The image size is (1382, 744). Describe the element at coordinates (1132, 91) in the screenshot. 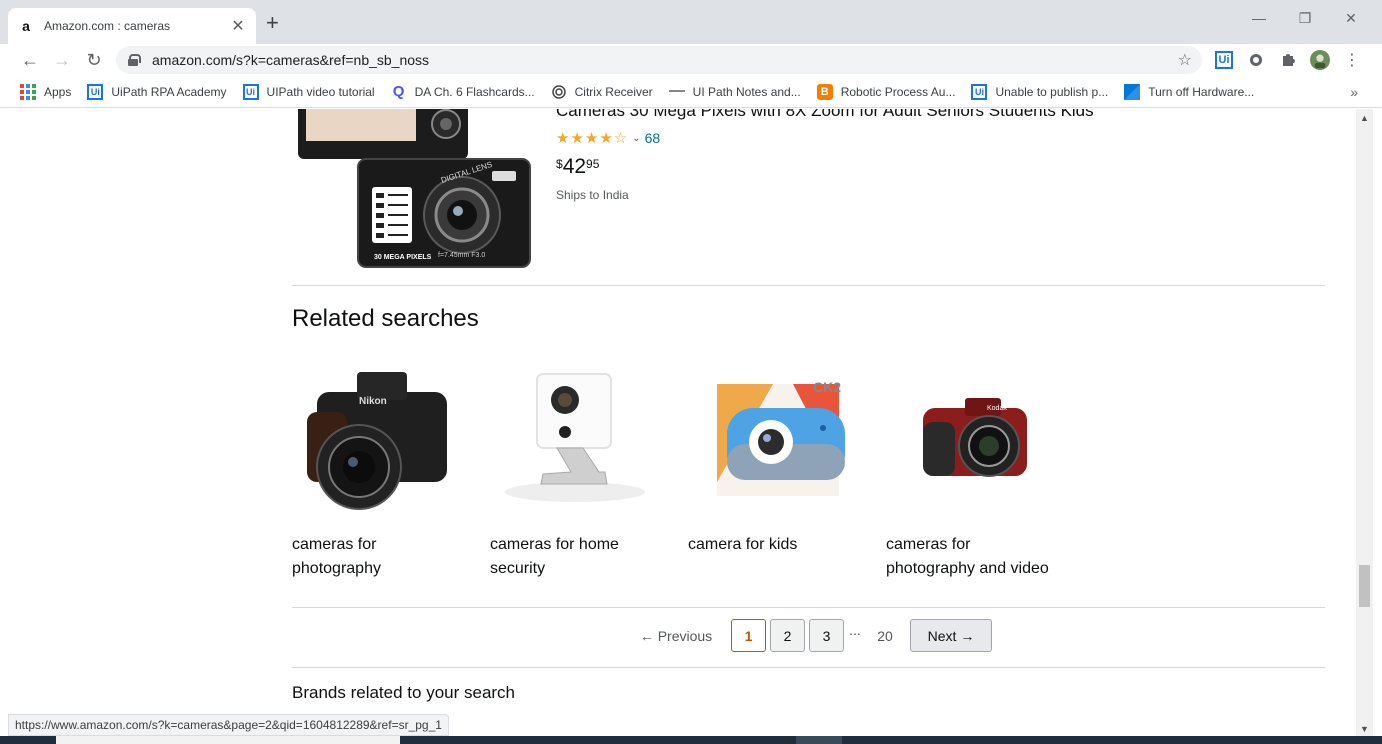

I see `windows-icon` at that location.